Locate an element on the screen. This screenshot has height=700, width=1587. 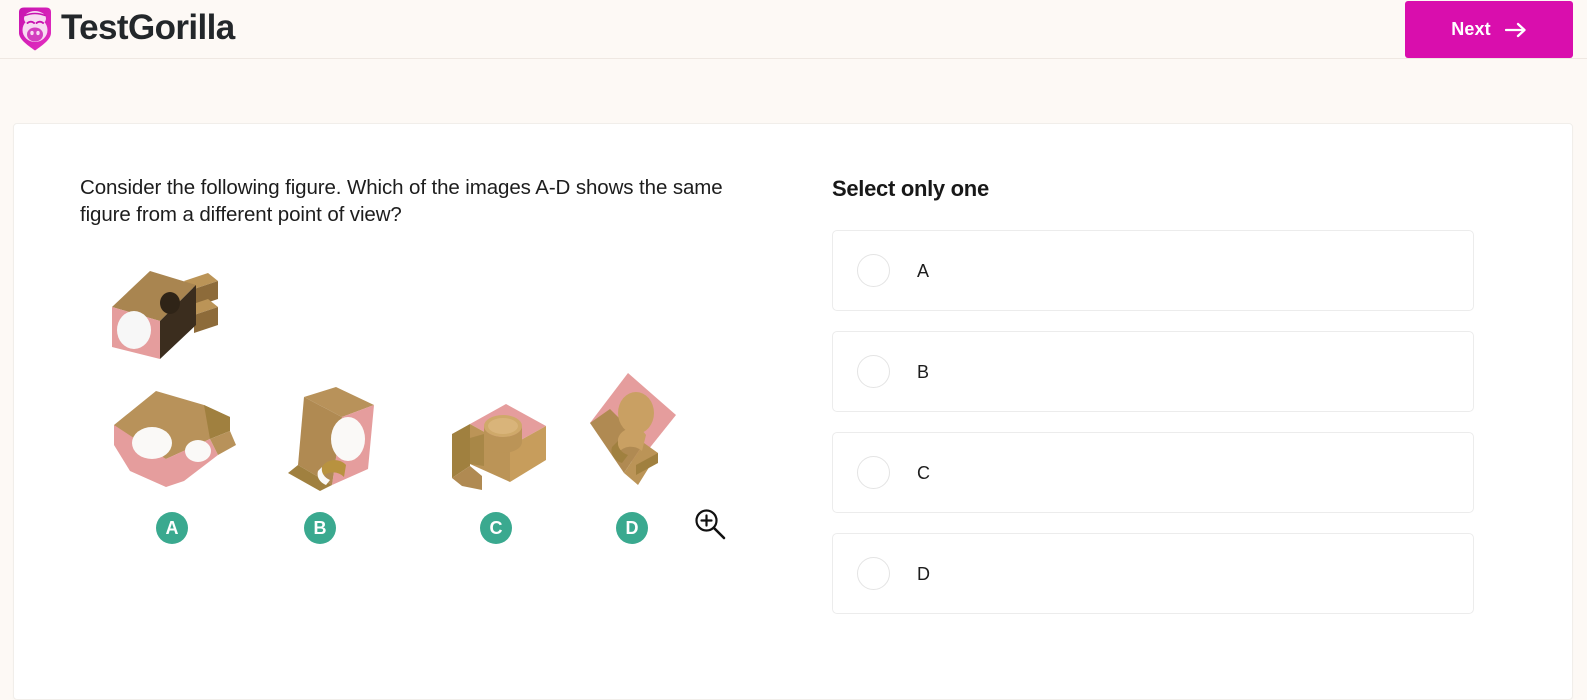
answer-option-b: B is located at coordinates (1153, 371).